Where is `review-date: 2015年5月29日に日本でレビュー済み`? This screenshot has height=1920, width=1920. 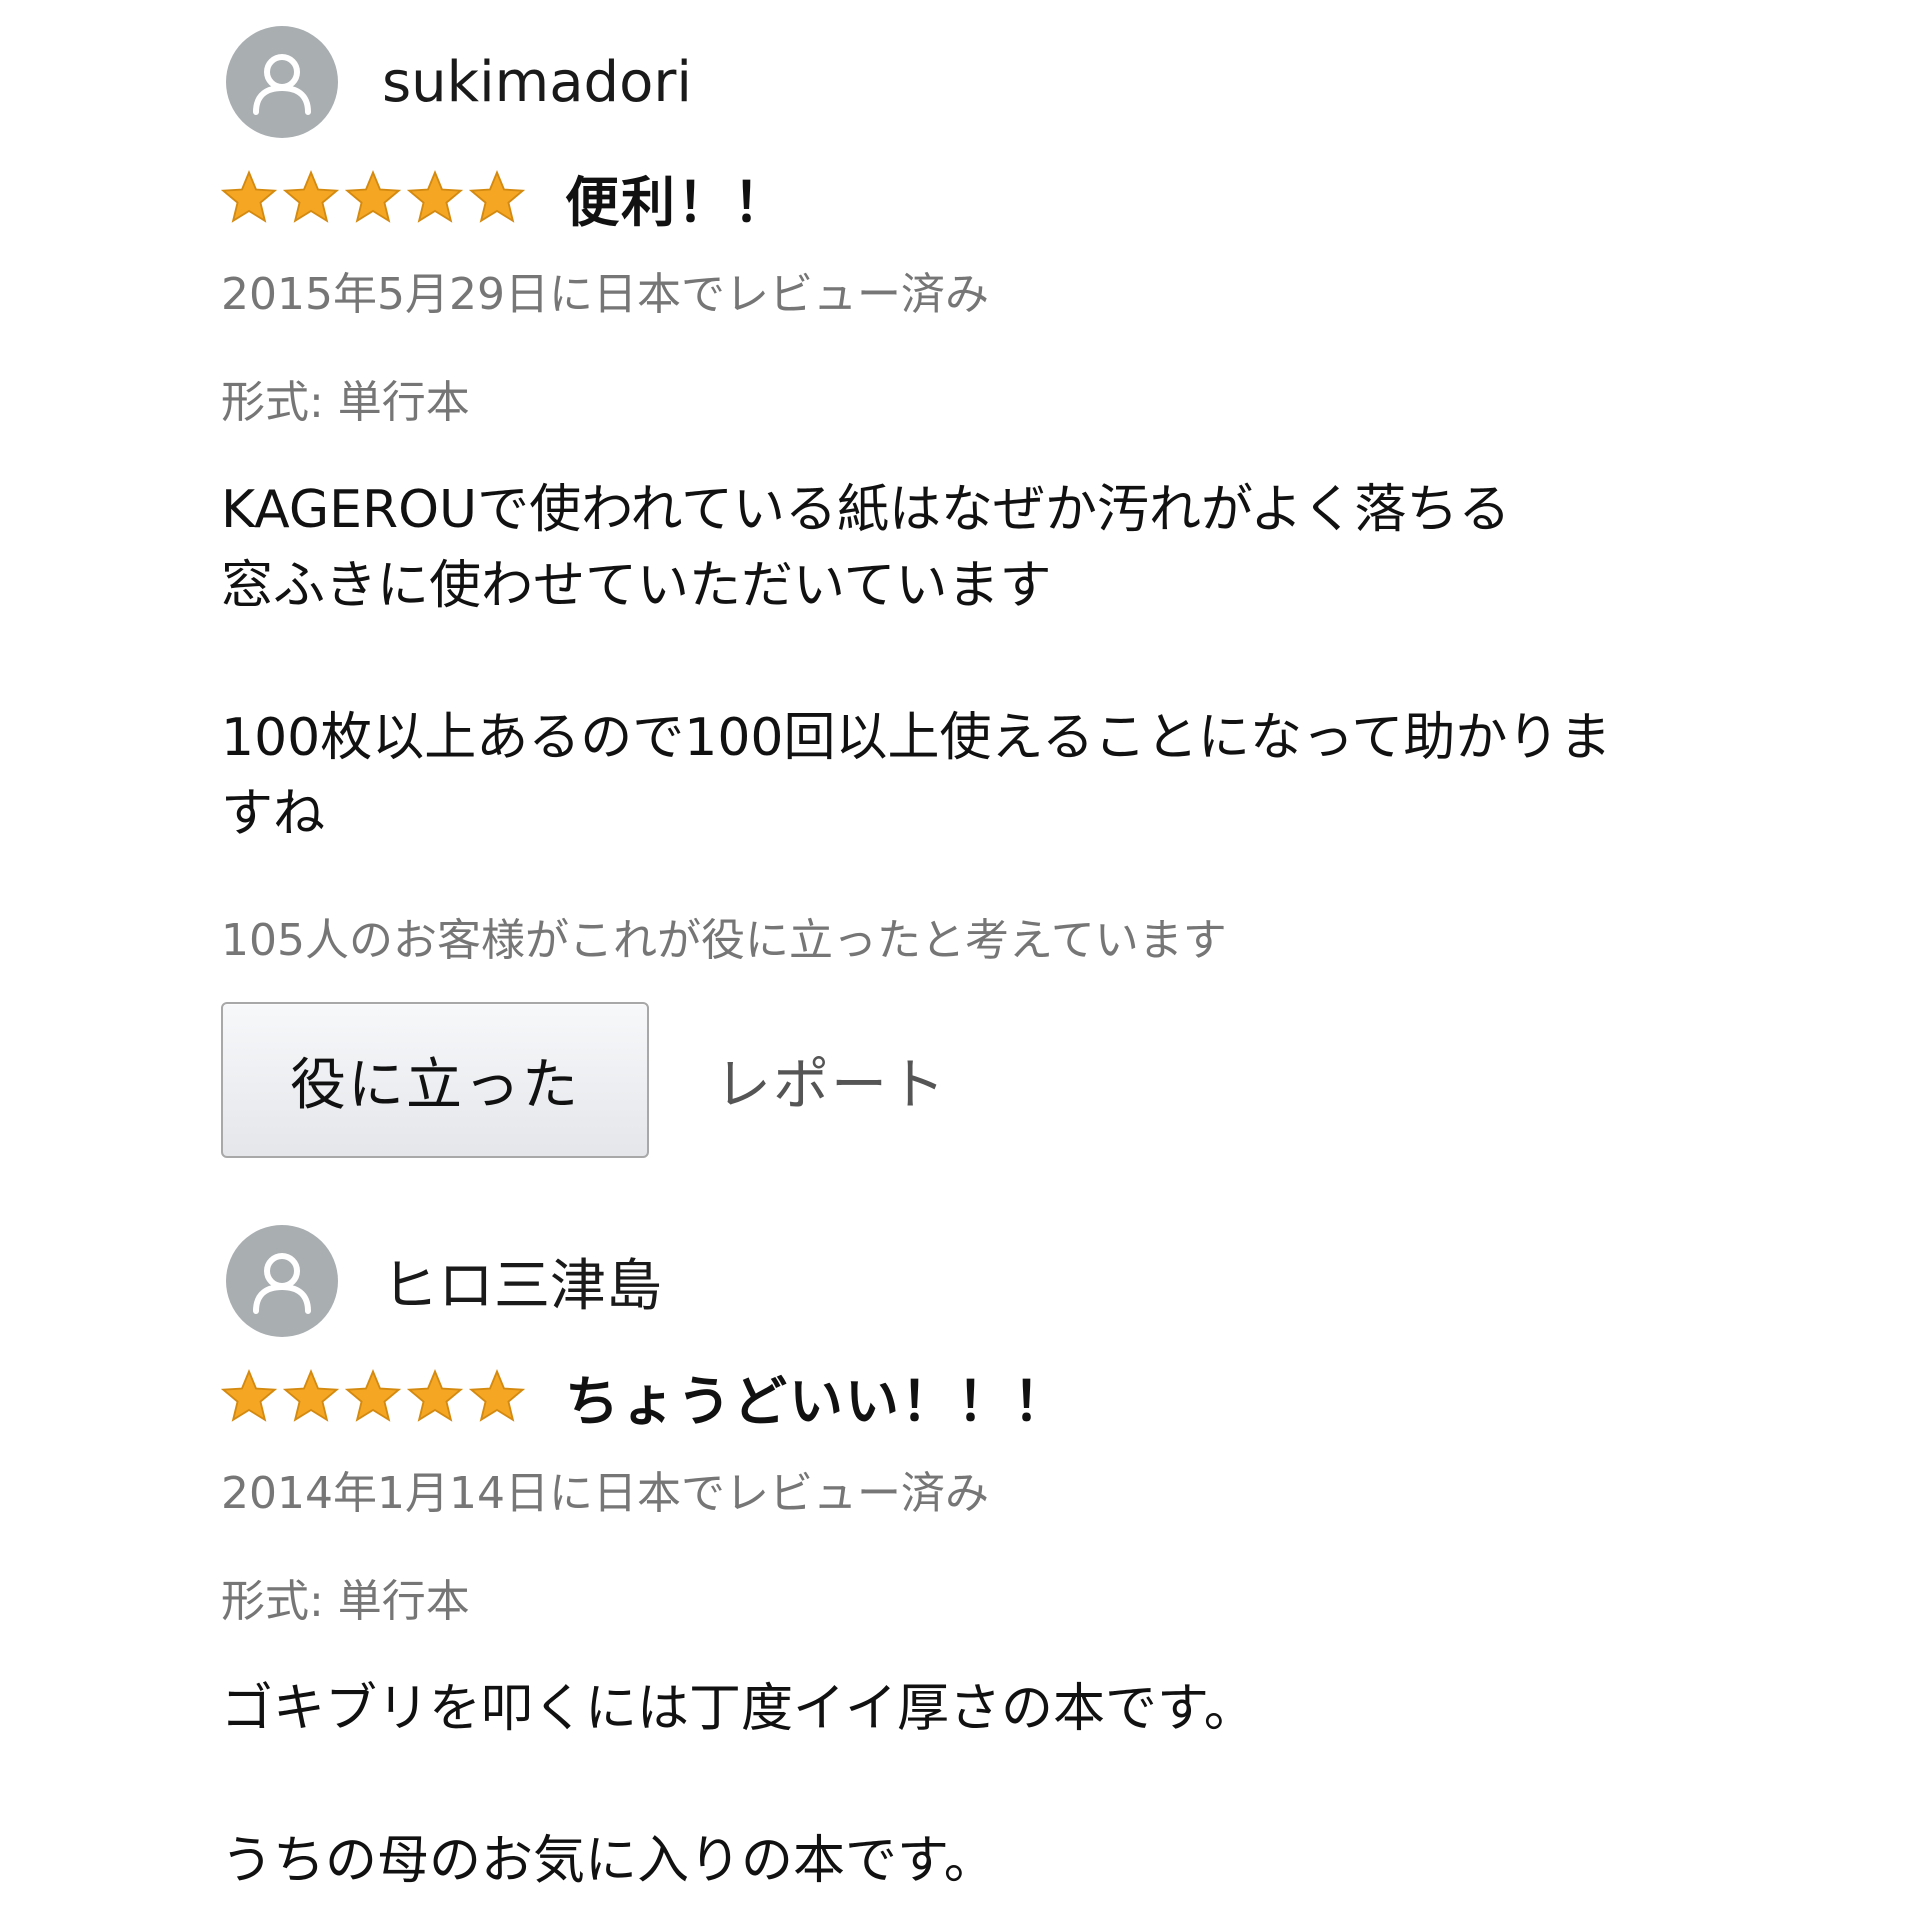 review-date: 2015年5月29日に日本でレビュー済み is located at coordinates (605, 294).